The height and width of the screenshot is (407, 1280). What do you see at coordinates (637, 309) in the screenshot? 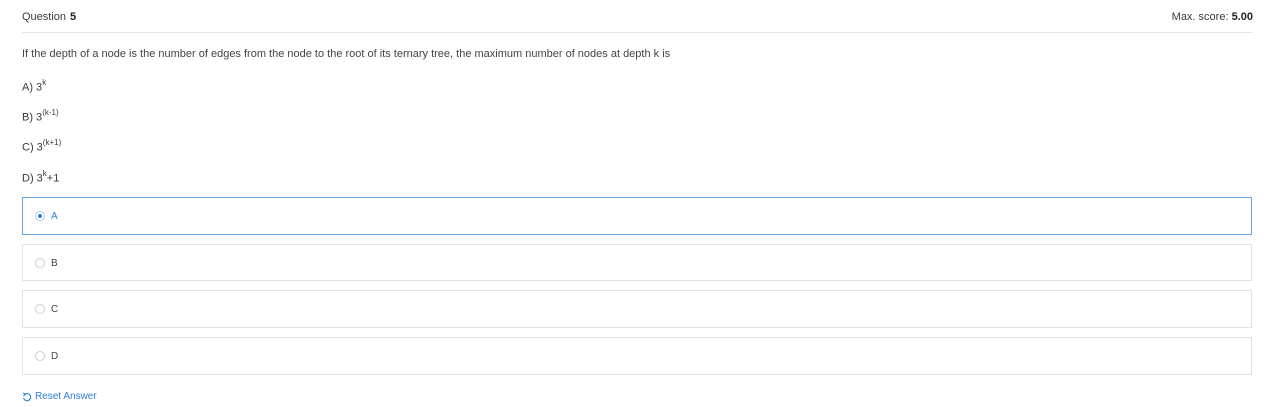
I see `choice-c: C` at bounding box center [637, 309].